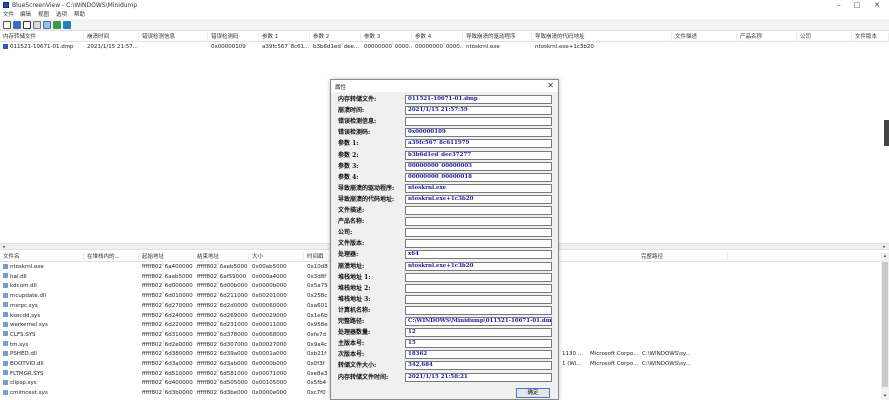 The height and width of the screenshot is (400, 889). What do you see at coordinates (478, 344) in the screenshot?
I see `property-value-field: 15` at bounding box center [478, 344].